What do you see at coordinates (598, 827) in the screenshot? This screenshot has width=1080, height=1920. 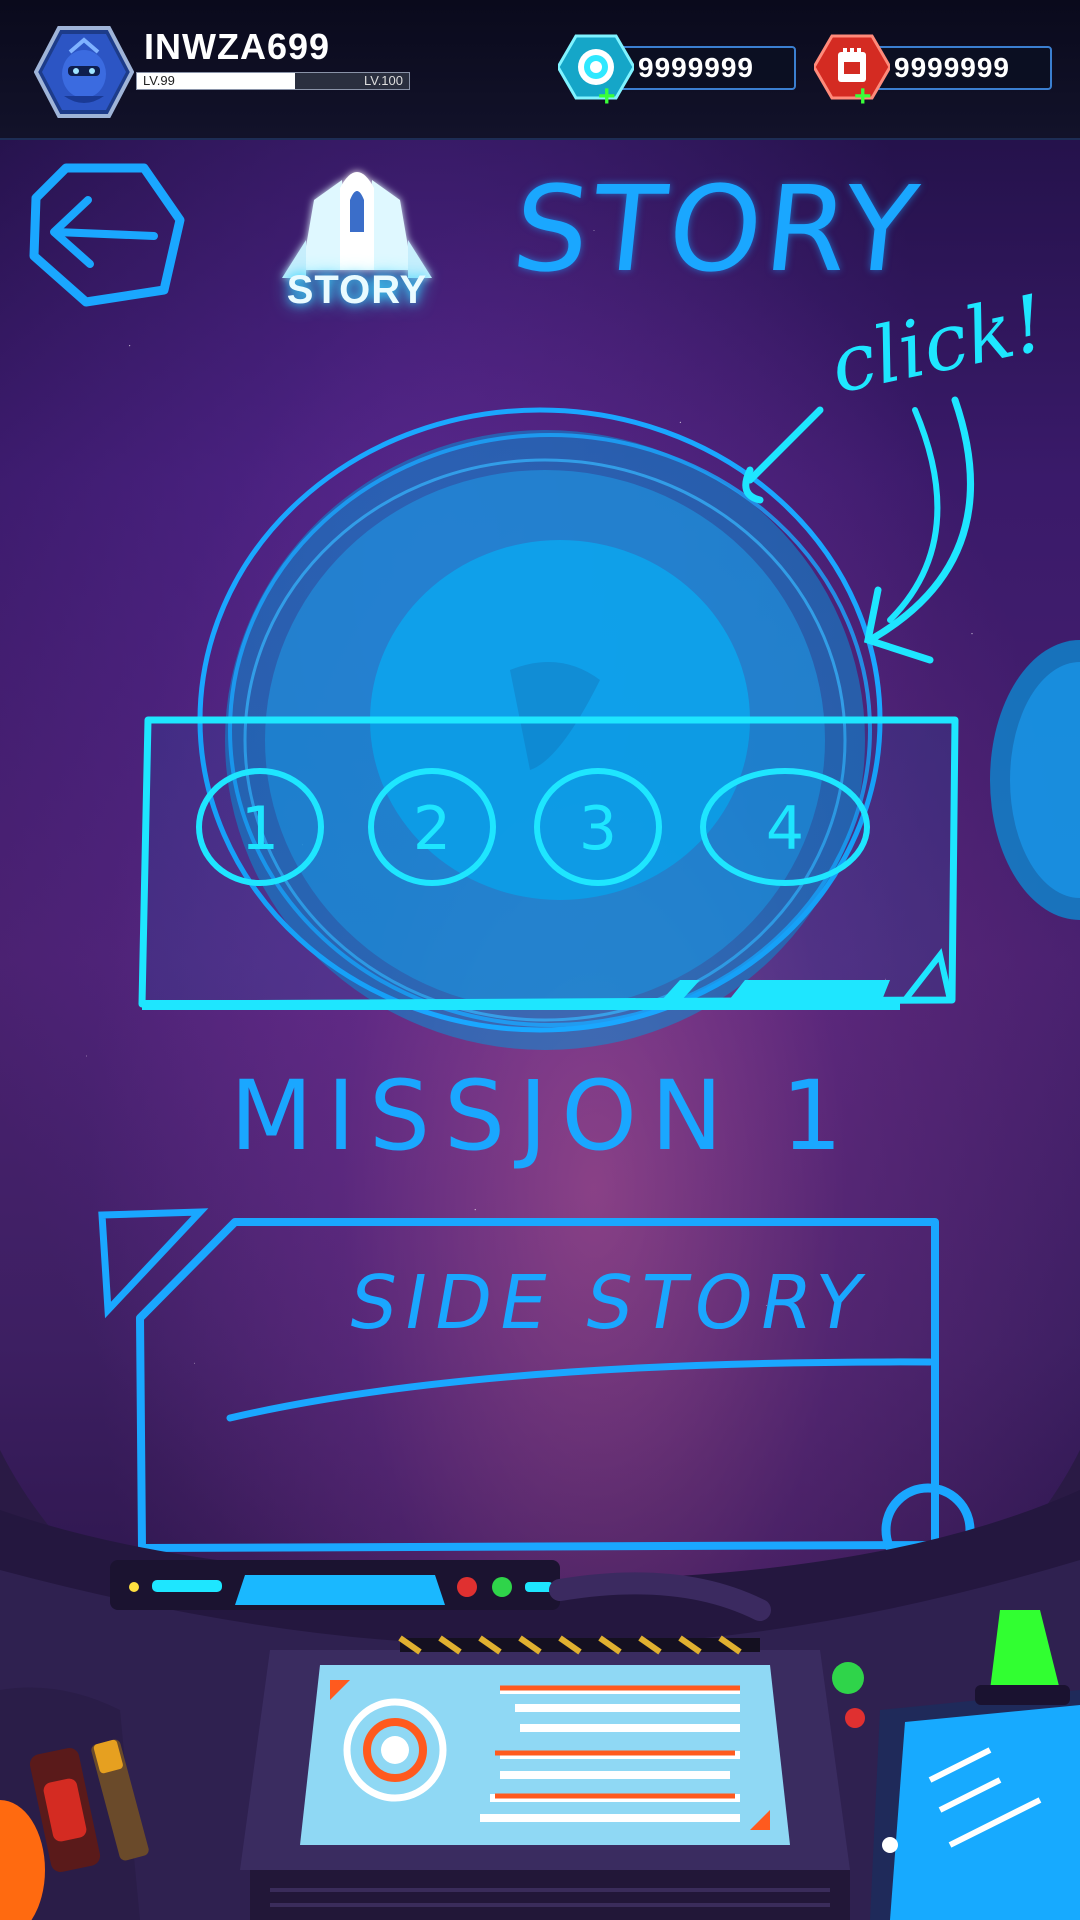 I see `chapter-3-button: 3` at bounding box center [598, 827].